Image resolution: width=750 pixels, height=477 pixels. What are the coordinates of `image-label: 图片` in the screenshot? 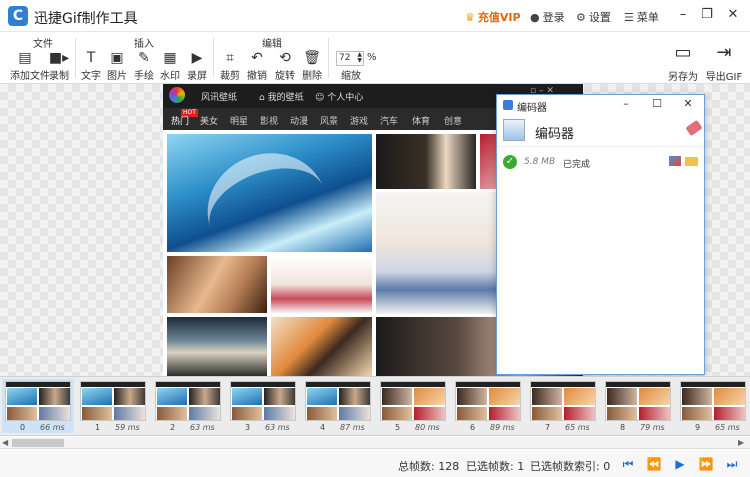 It's located at (117, 76).